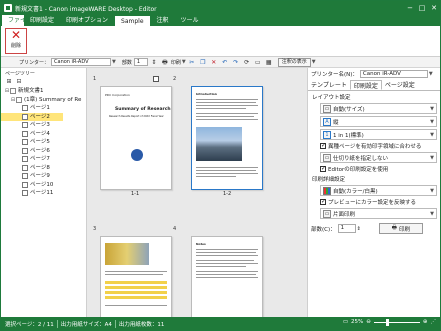  Describe the element at coordinates (32, 116) in the screenshot. I see `tree-node-page-2: ページ2` at that location.